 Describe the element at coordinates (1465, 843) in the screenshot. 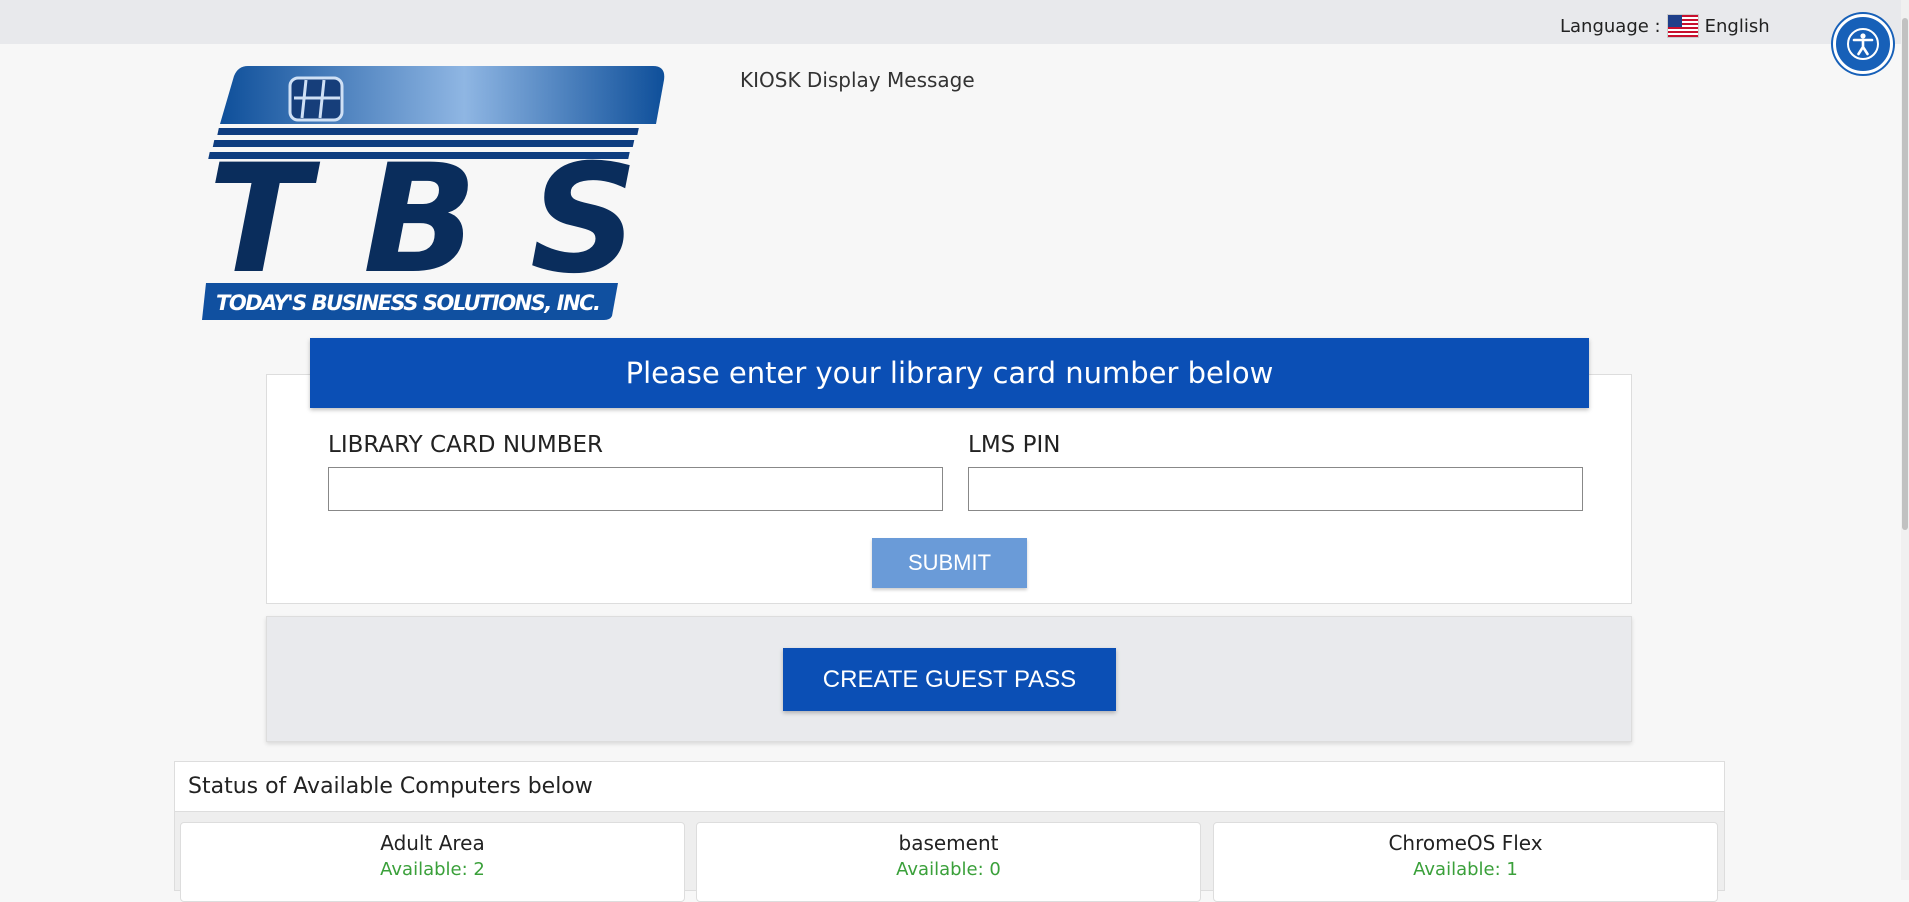

I see `computer-name: ChromeOS Flex` at that location.